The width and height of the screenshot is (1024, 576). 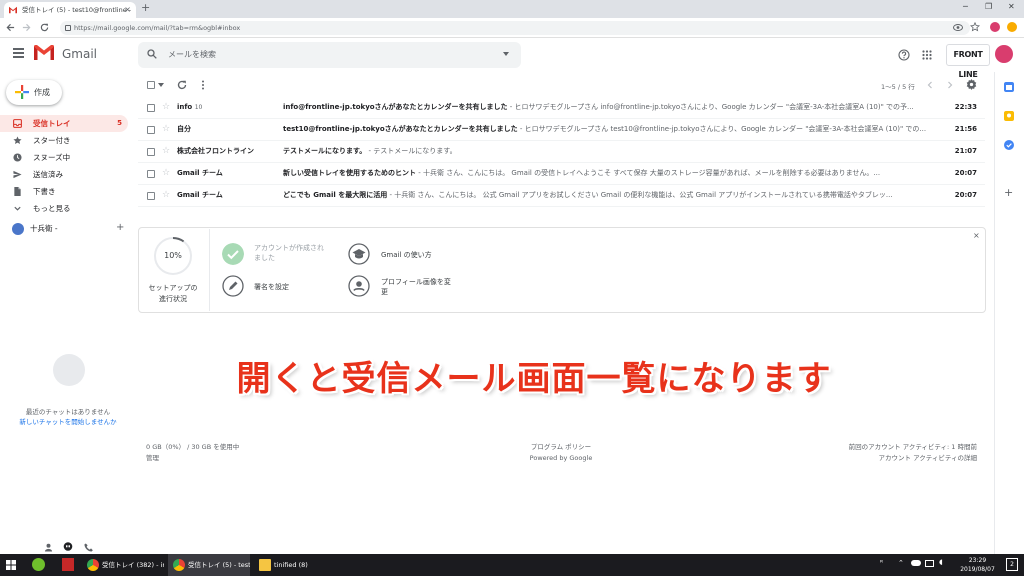 What do you see at coordinates (968, 61) in the screenshot?
I see `organization-logo: FRONT LINE` at bounding box center [968, 61].